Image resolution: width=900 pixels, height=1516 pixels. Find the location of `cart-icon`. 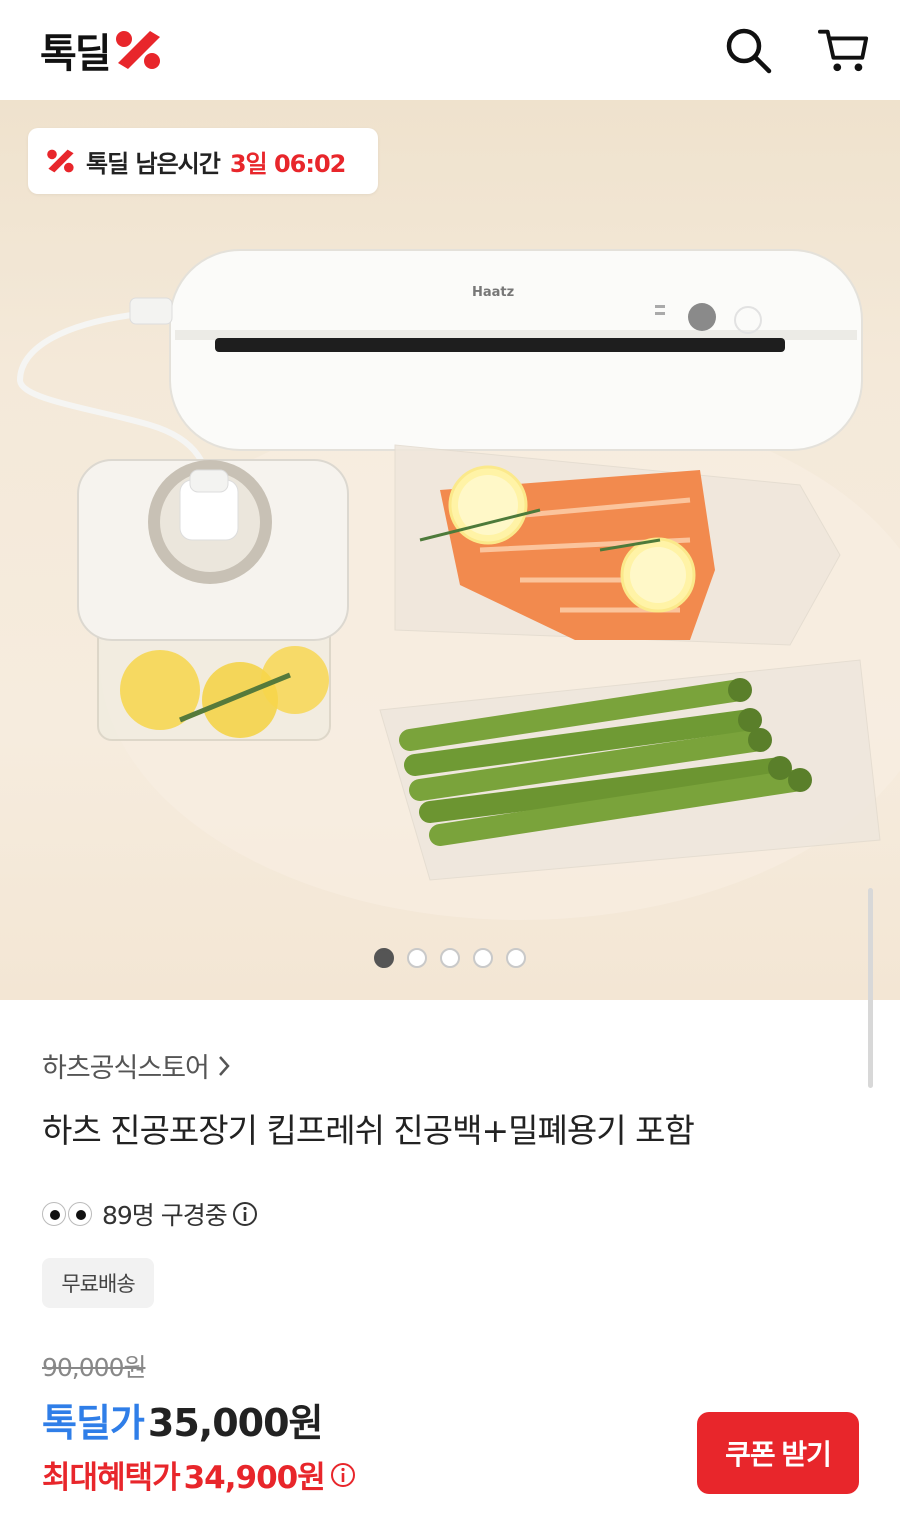

cart-icon is located at coordinates (843, 50).